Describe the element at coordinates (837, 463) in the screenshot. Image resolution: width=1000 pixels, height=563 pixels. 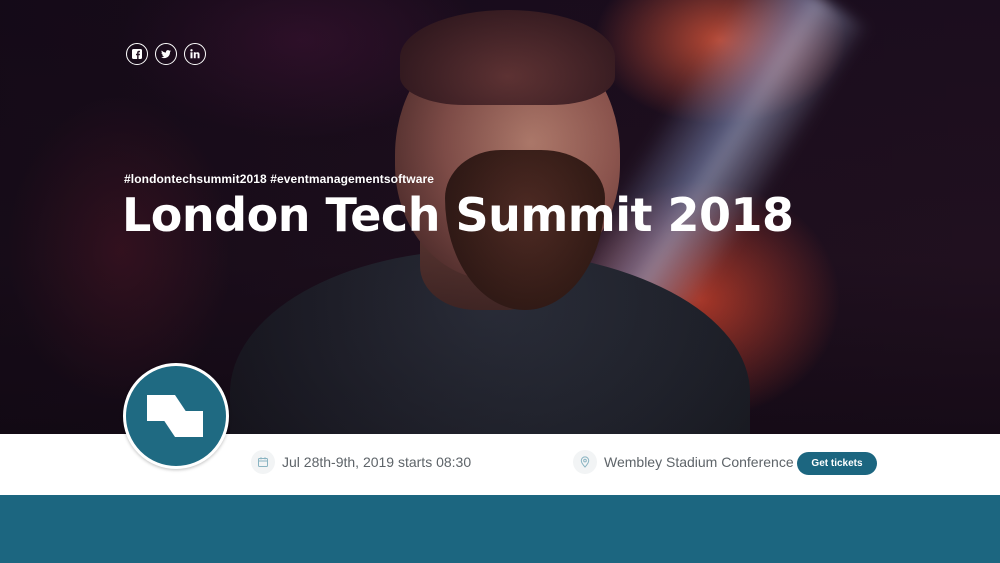
I see `get-tickets-button: Get tickets` at that location.